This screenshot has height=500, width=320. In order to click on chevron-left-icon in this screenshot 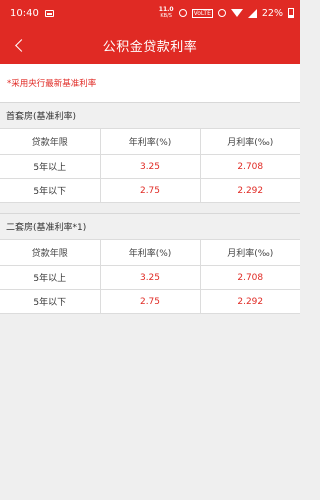, I will do `click(21, 45)`.